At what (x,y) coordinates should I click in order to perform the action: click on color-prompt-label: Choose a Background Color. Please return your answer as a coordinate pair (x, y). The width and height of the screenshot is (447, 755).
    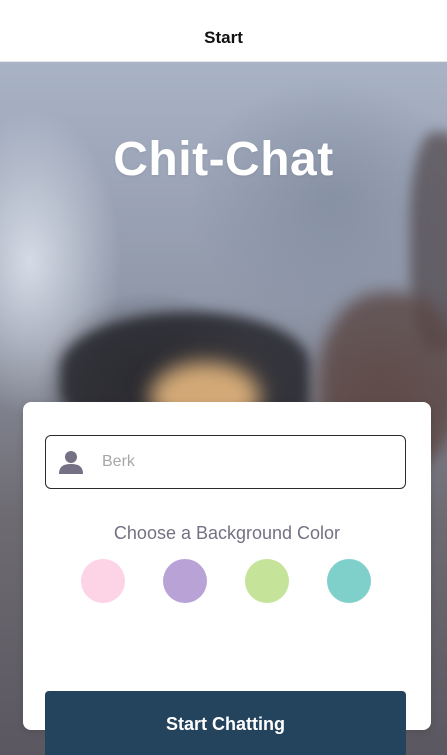
    Looking at the image, I should click on (227, 533).